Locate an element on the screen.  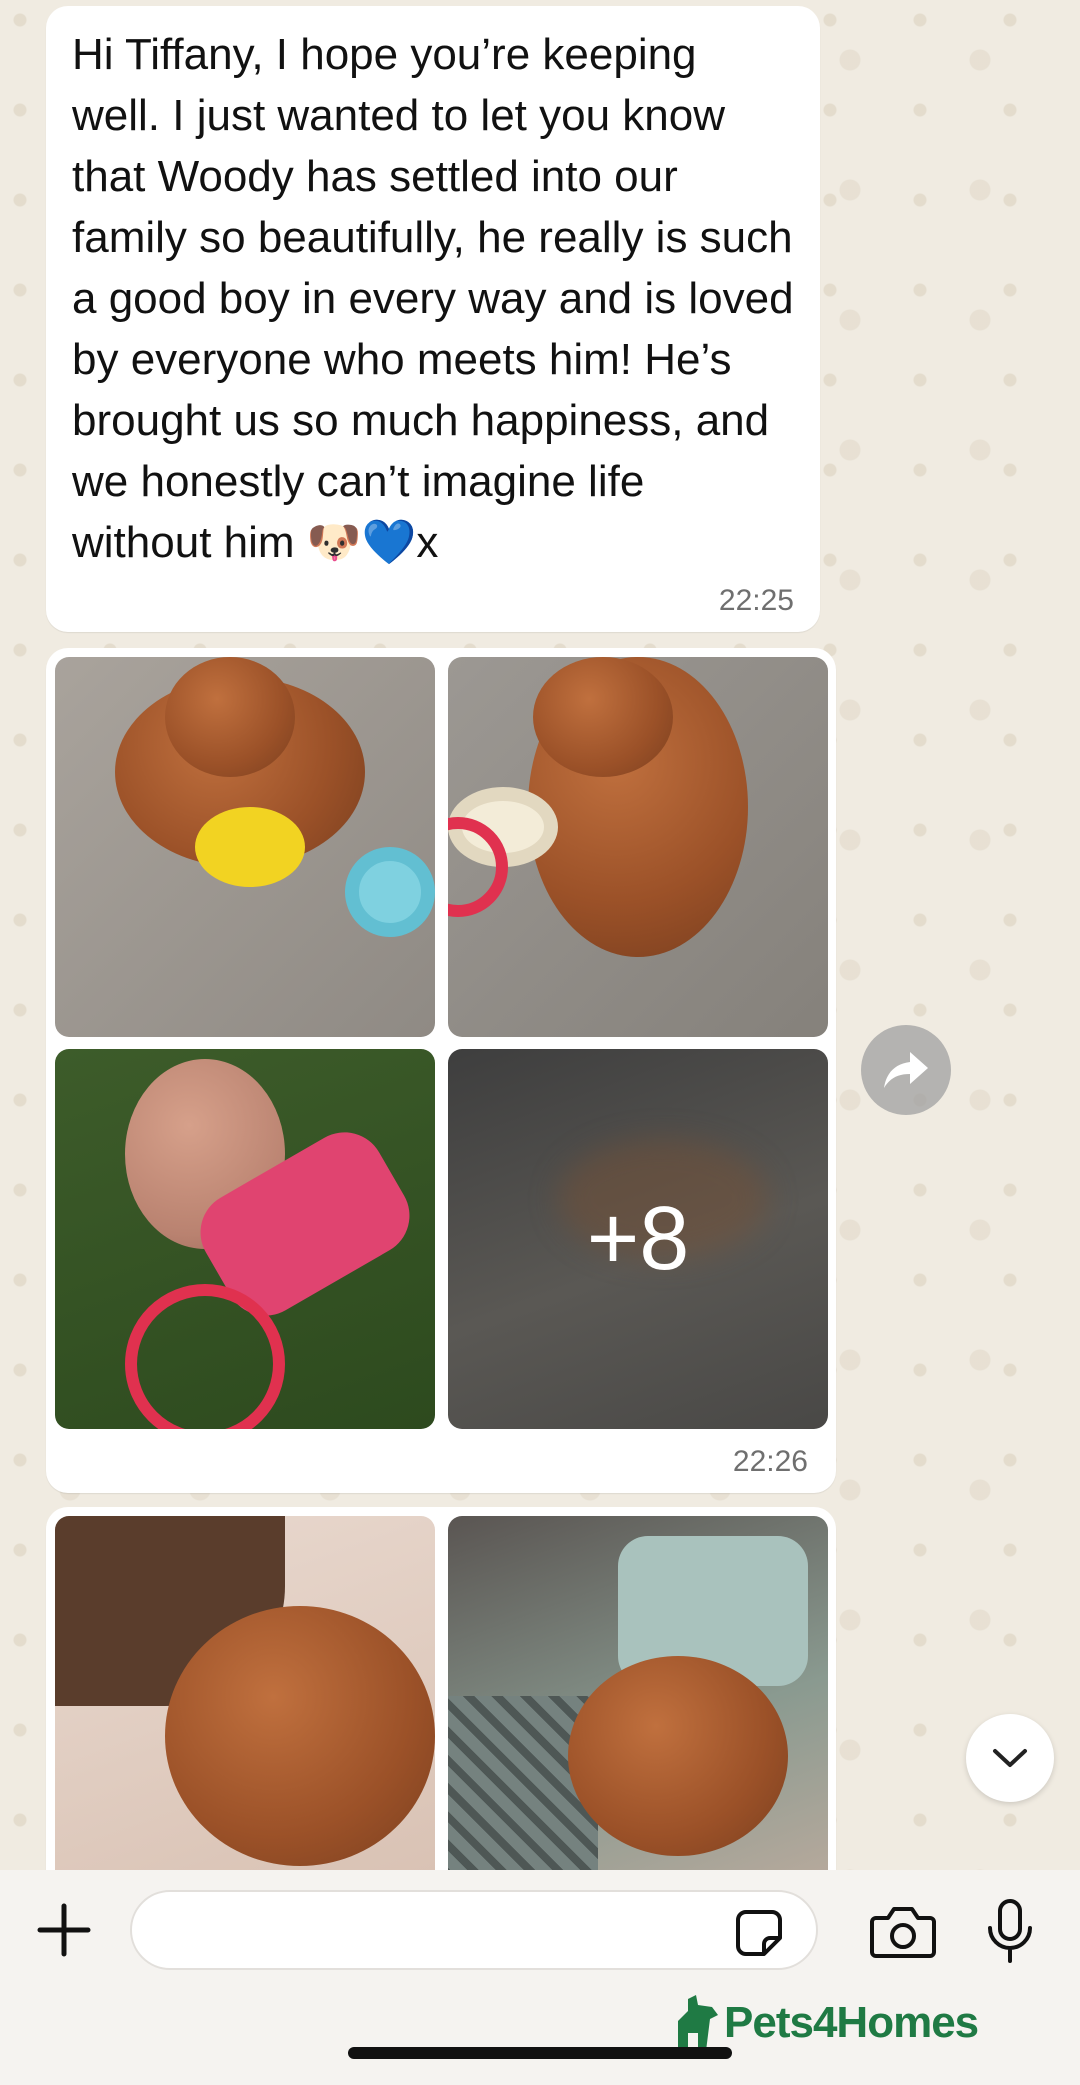
sticker-icon is located at coordinates (759, 1933).